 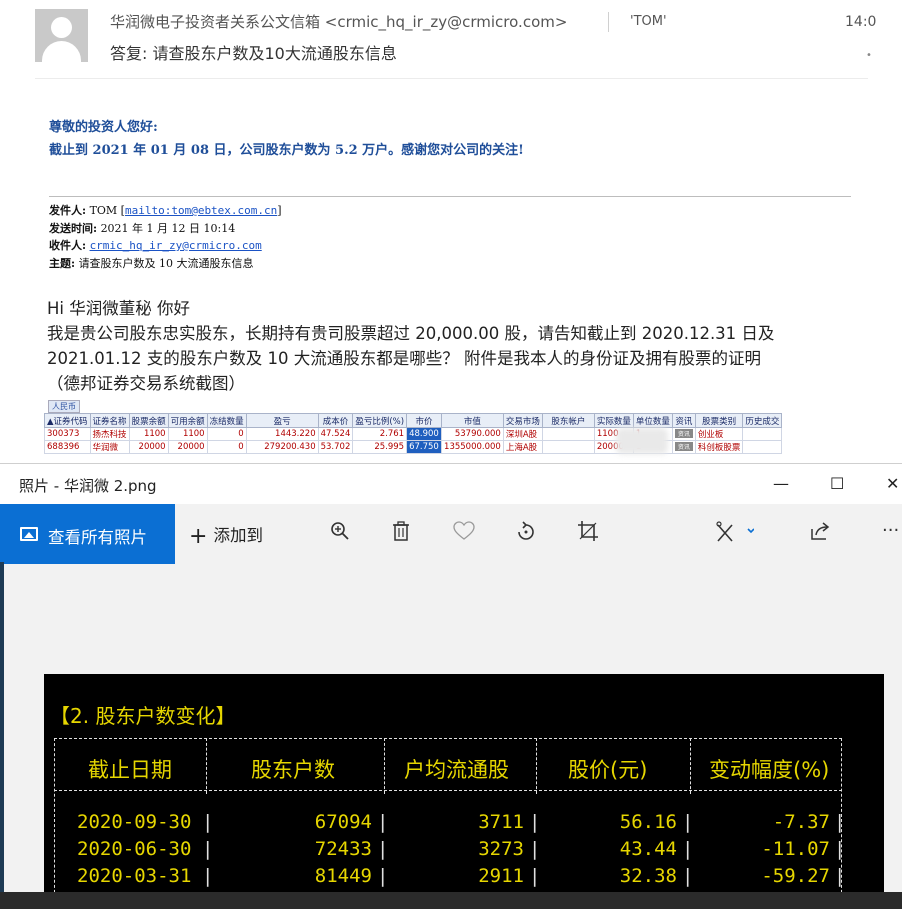 What do you see at coordinates (68, 210) in the screenshot?
I see `quote-from-label: 发件人:` at bounding box center [68, 210].